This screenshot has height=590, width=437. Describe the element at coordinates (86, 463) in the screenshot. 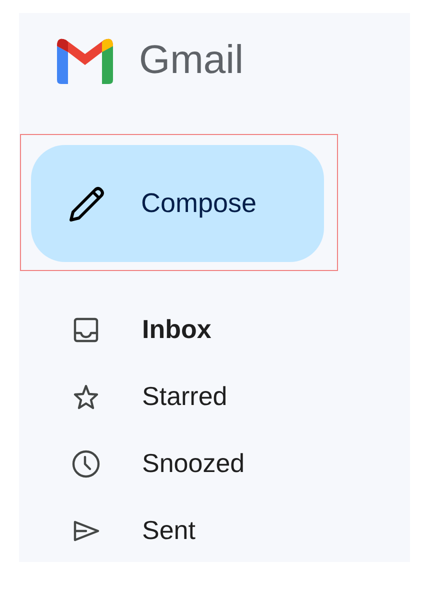

I see `clock-icon` at that location.